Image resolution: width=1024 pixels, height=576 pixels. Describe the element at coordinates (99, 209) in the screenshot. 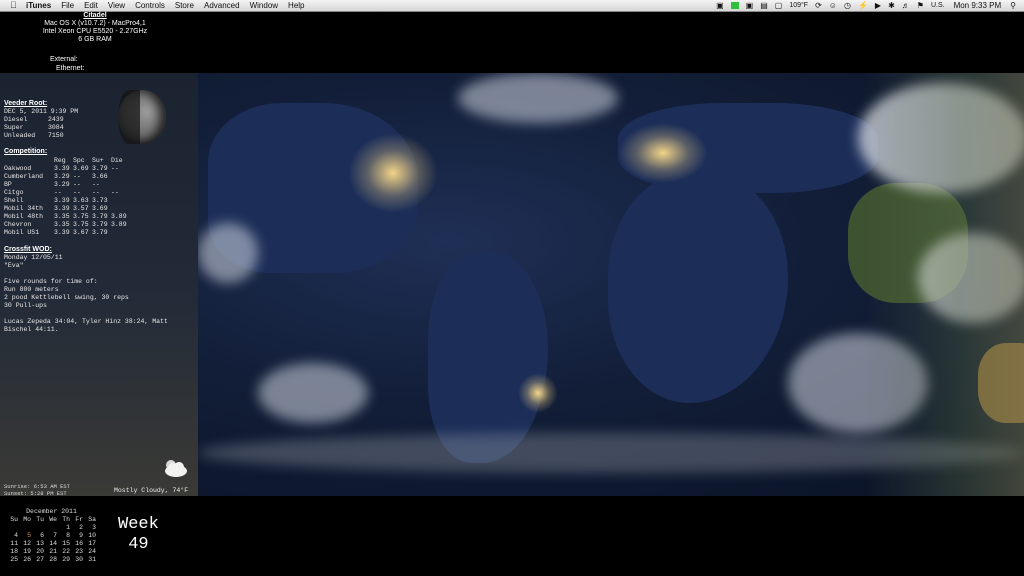

I see `competition-row: Mobil 34th 3.39 3.57 3.69` at that location.